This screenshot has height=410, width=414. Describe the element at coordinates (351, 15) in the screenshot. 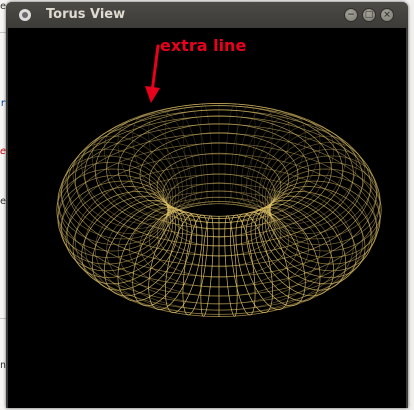

I see `minimize-button: −` at that location.